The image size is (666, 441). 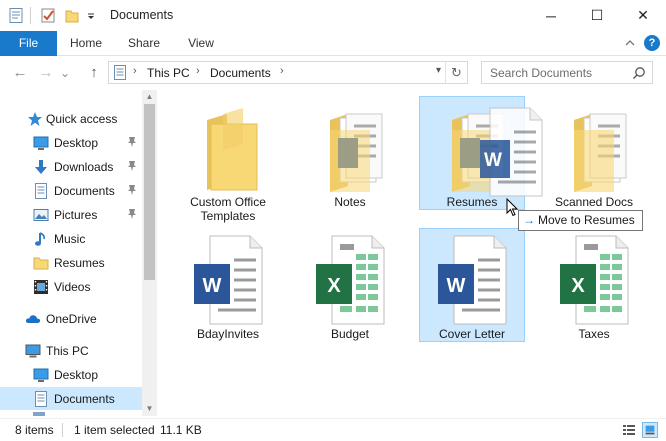 I want to click on sidebar-item-pictures: Pictures, so click(x=71, y=214).